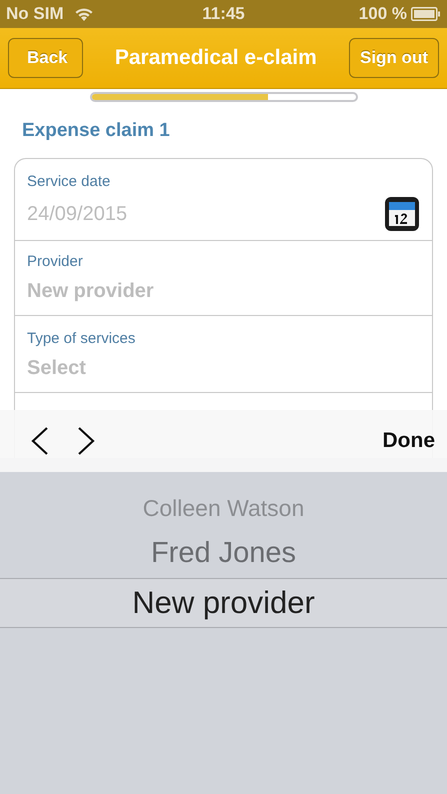  What do you see at coordinates (215, 58) in the screenshot?
I see `screen-title: Paramedical e-claim` at bounding box center [215, 58].